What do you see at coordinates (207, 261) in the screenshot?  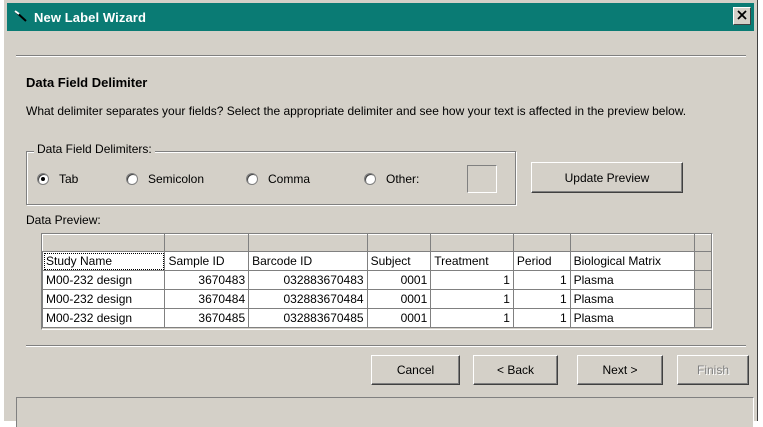 I see `table-cell: Sample ID` at bounding box center [207, 261].